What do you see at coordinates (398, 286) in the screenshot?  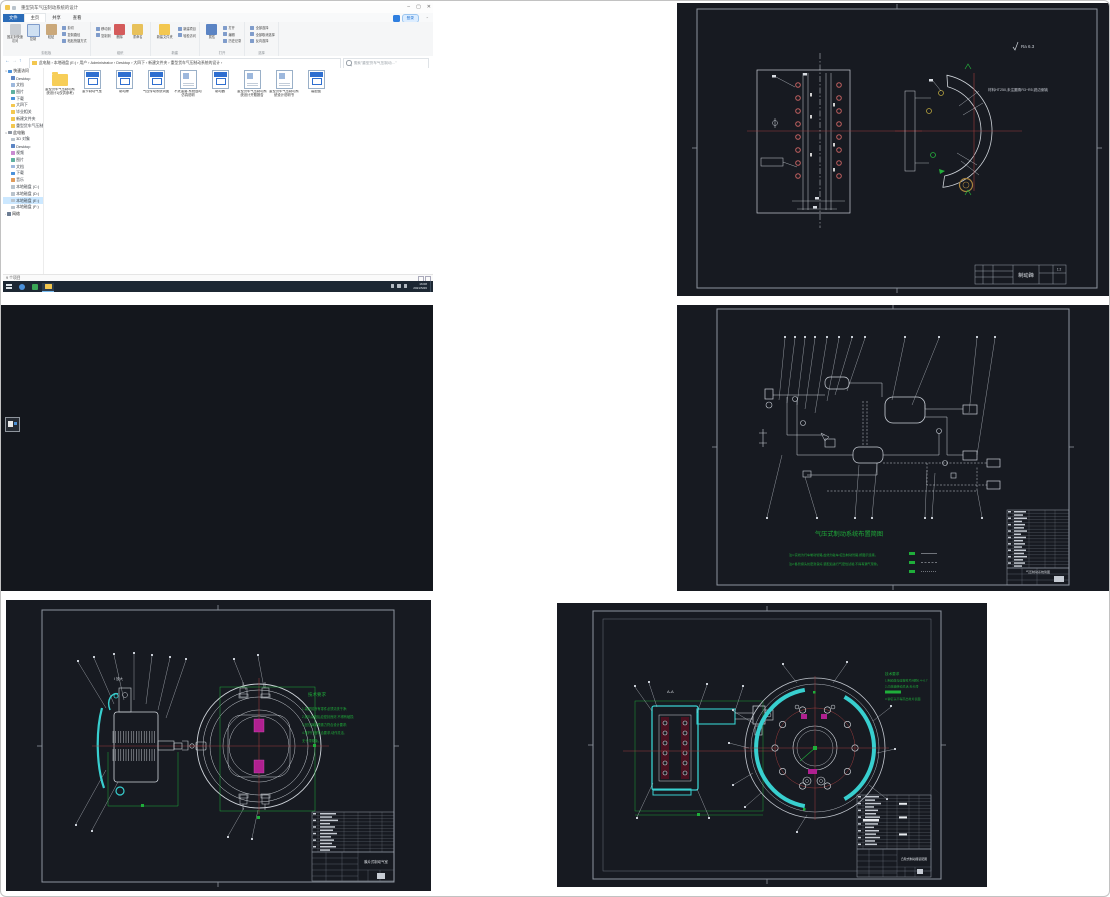 I see `system-tray` at bounding box center [398, 286].